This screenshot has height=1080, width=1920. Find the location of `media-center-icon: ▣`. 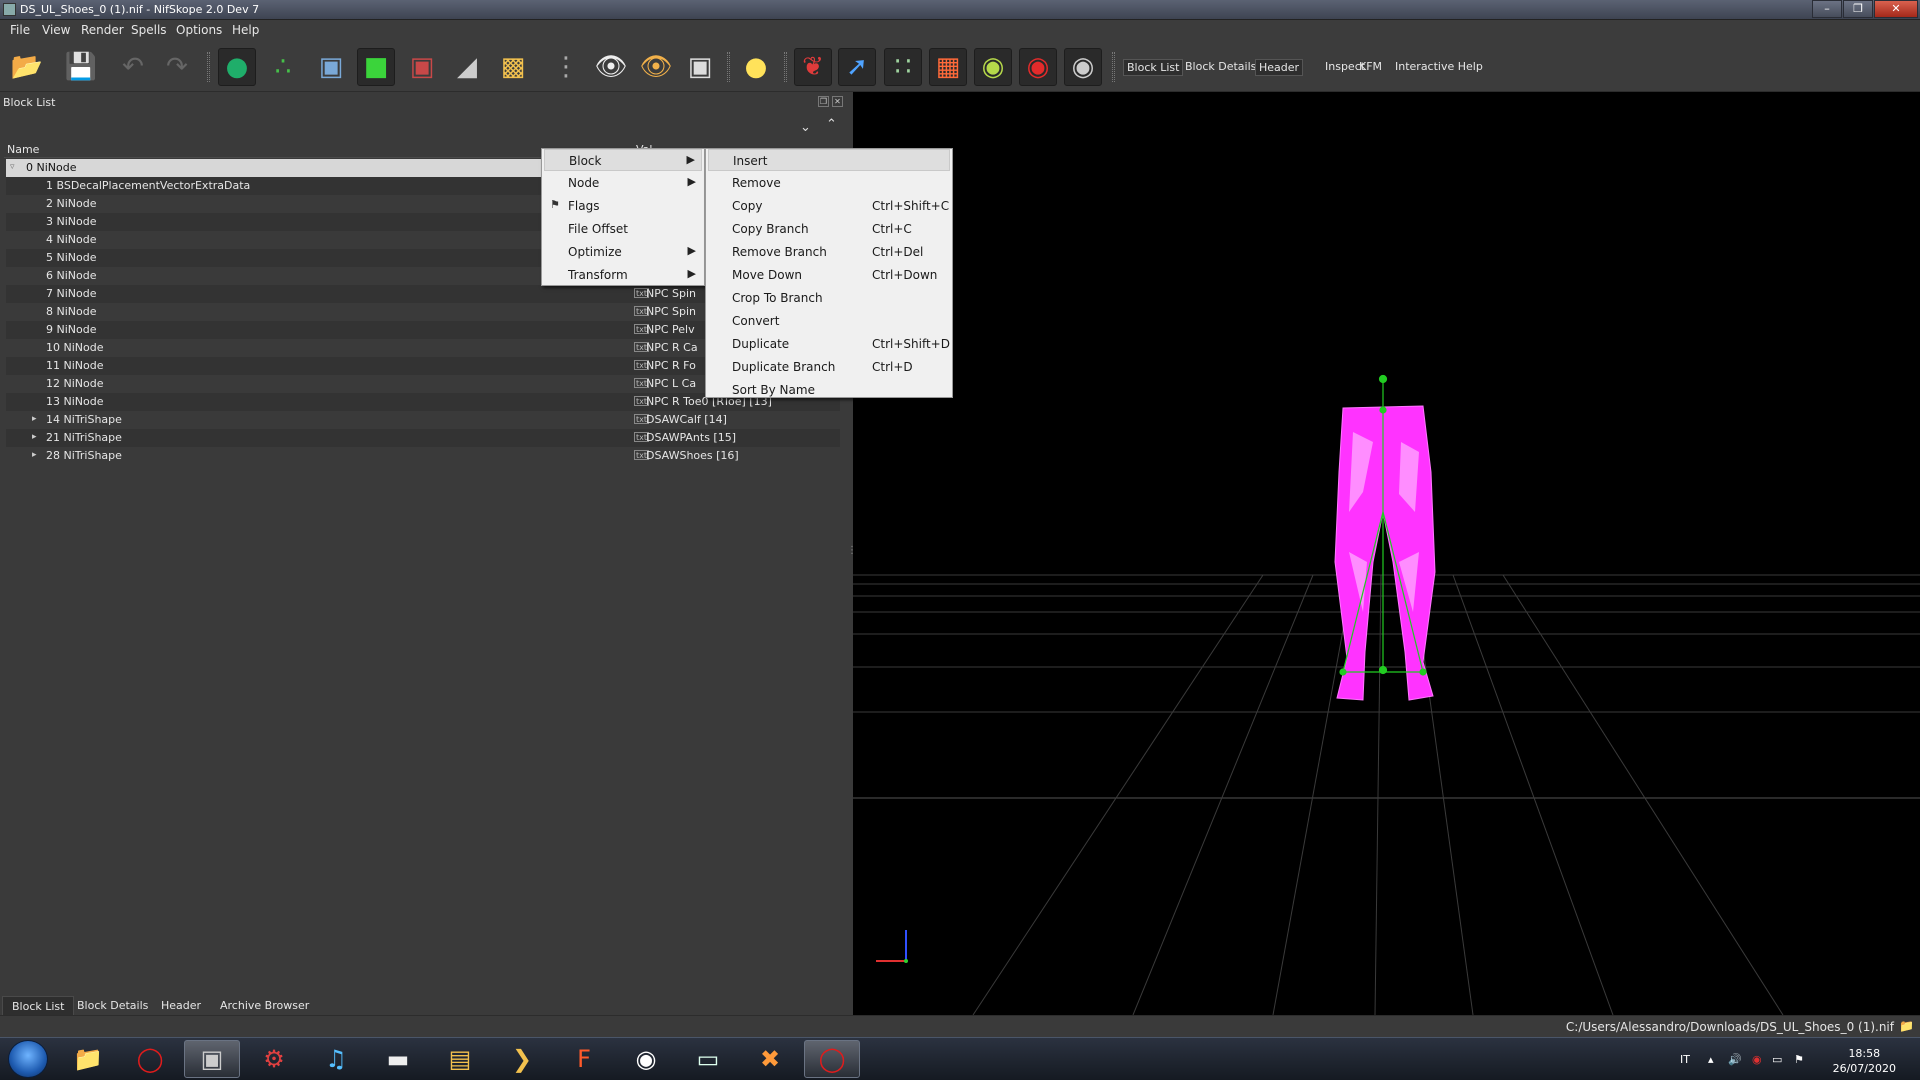

media-center-icon: ▣ is located at coordinates (212, 1059).